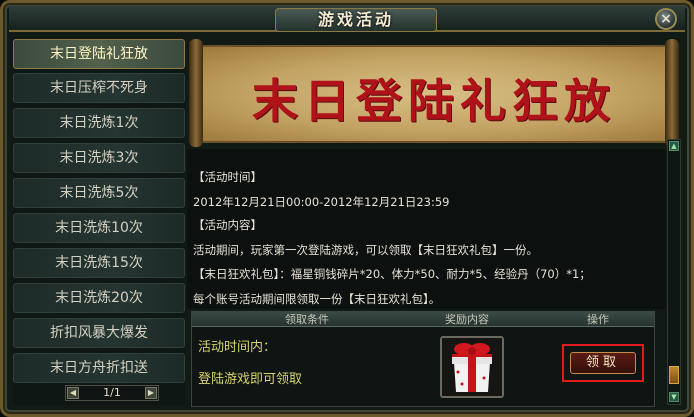  I want to click on condition-requirement: 登陆游戏即可领取, so click(250, 379).